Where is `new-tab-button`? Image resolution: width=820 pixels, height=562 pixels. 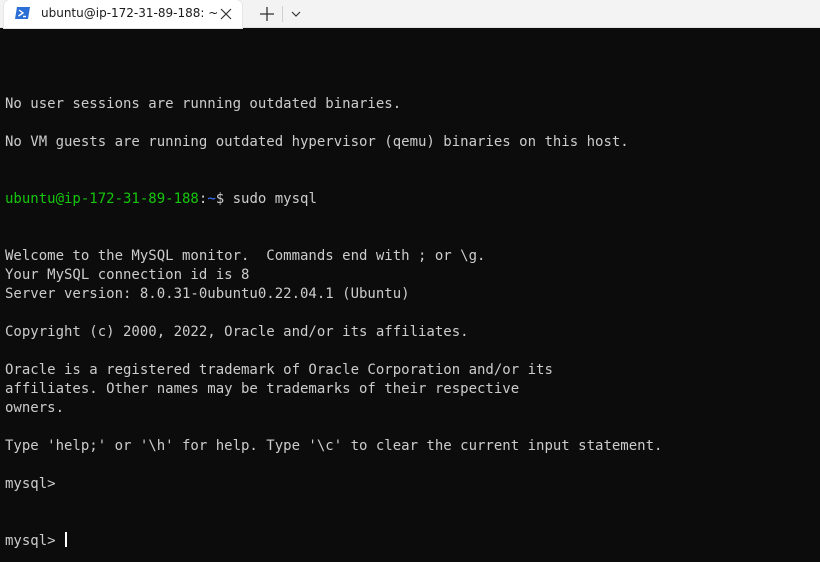
new-tab-button is located at coordinates (267, 14).